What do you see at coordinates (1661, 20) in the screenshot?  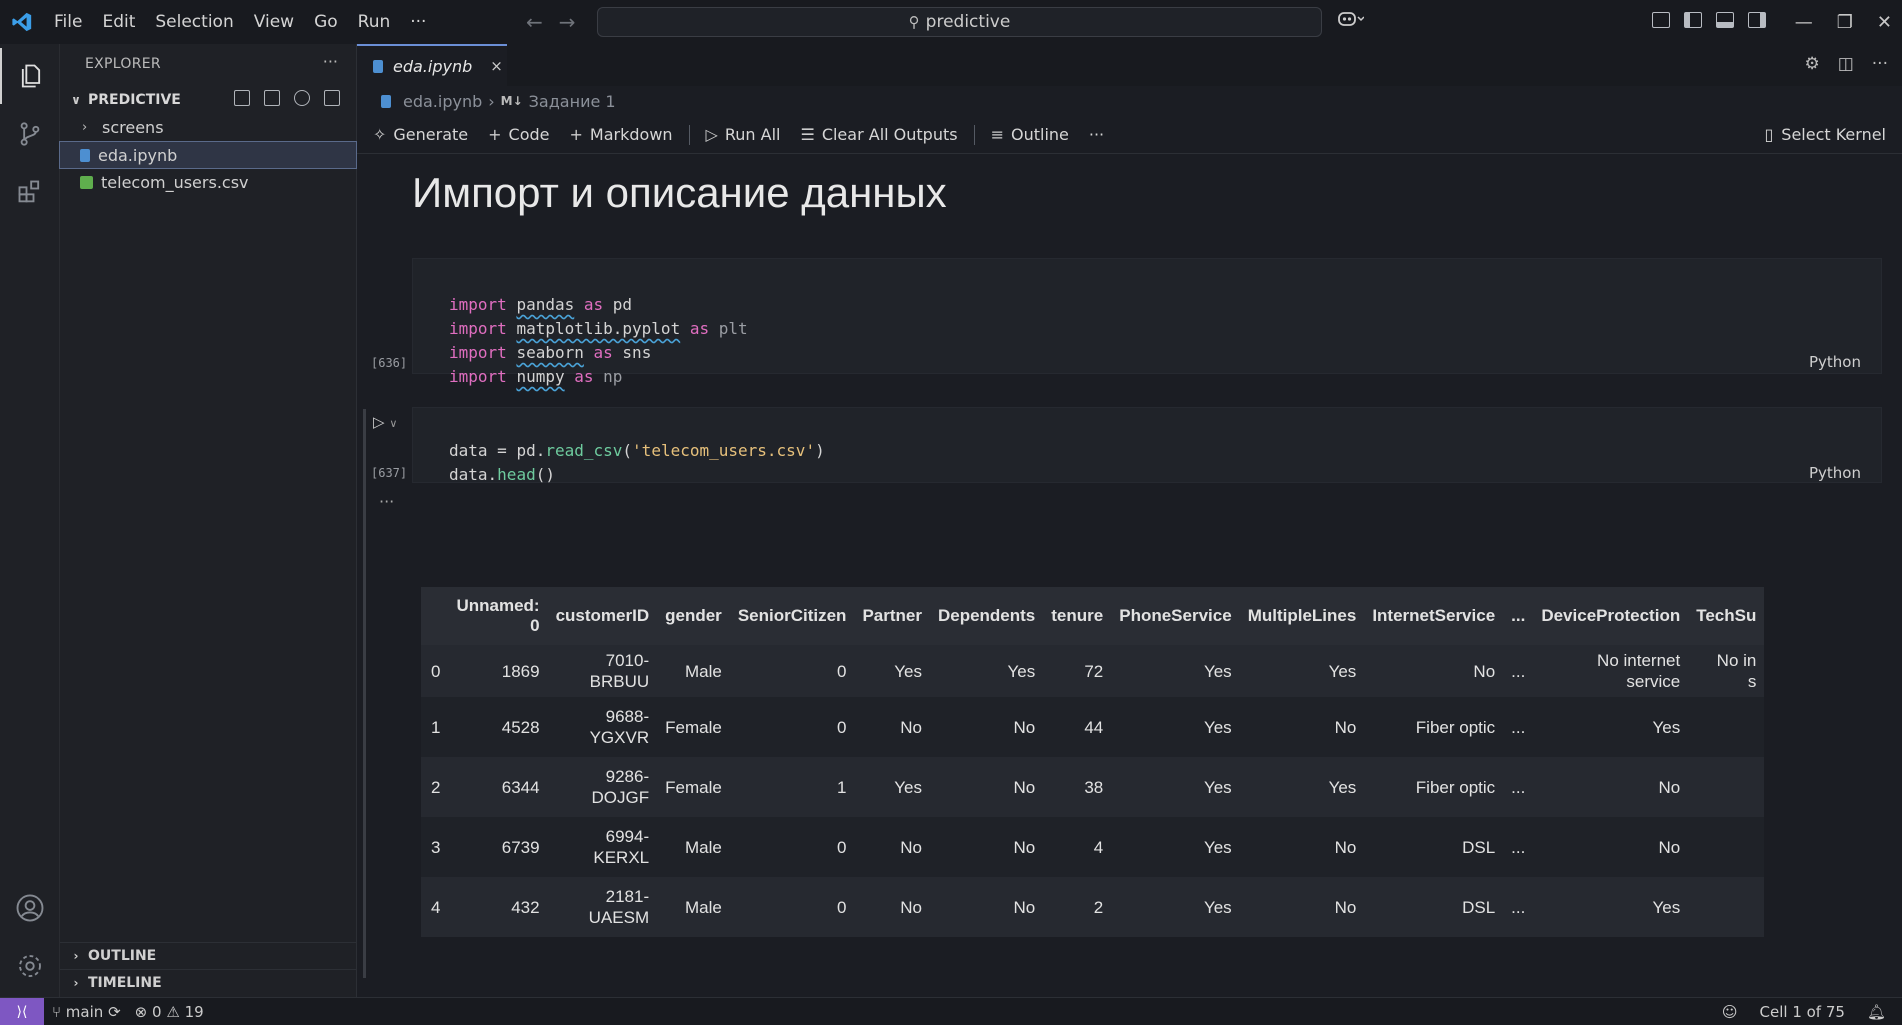 I see `customize-layout-icon` at bounding box center [1661, 20].